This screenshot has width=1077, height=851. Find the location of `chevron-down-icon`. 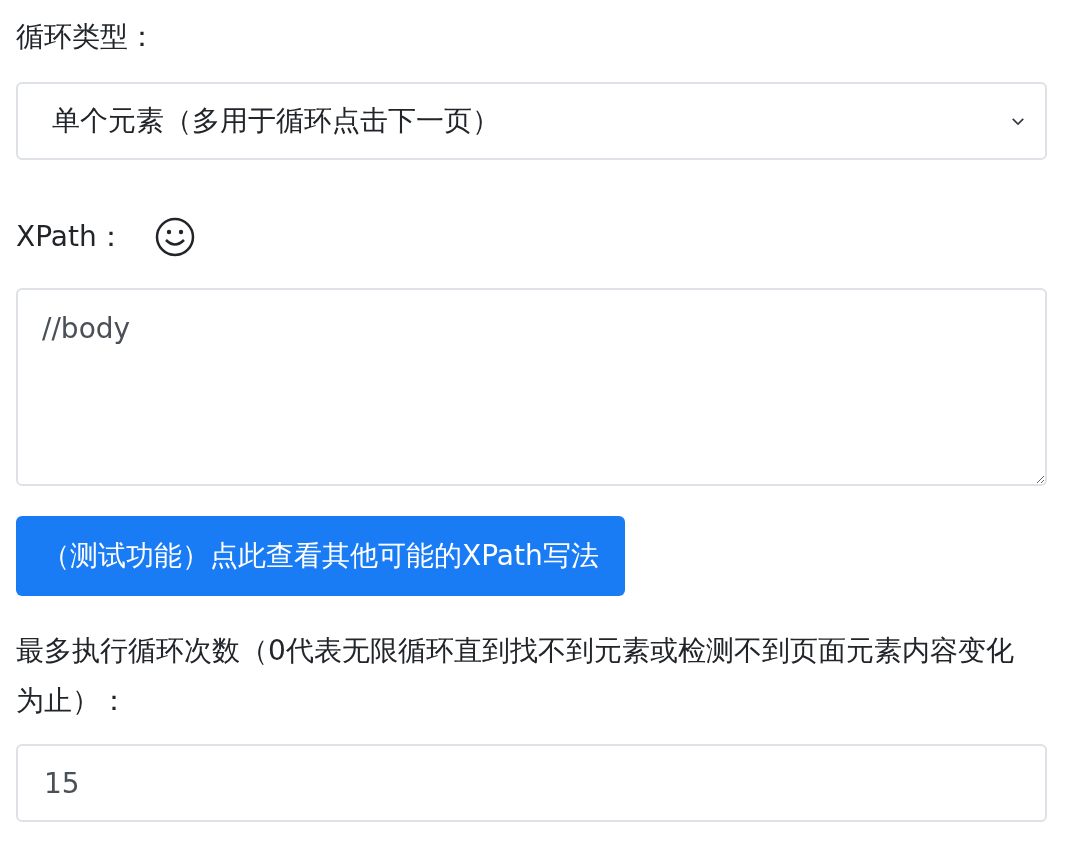

chevron-down-icon is located at coordinates (1018, 121).